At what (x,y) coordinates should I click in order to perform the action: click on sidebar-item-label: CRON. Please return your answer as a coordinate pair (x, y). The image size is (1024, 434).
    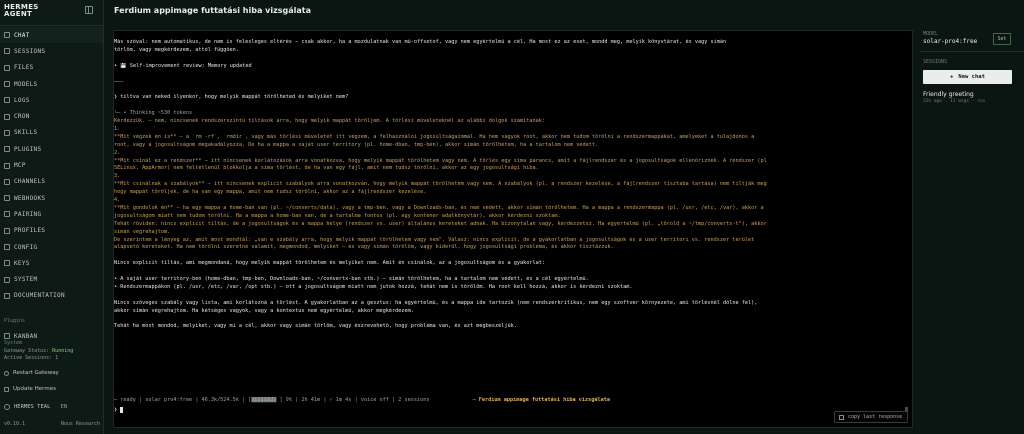
    Looking at the image, I should click on (22, 117).